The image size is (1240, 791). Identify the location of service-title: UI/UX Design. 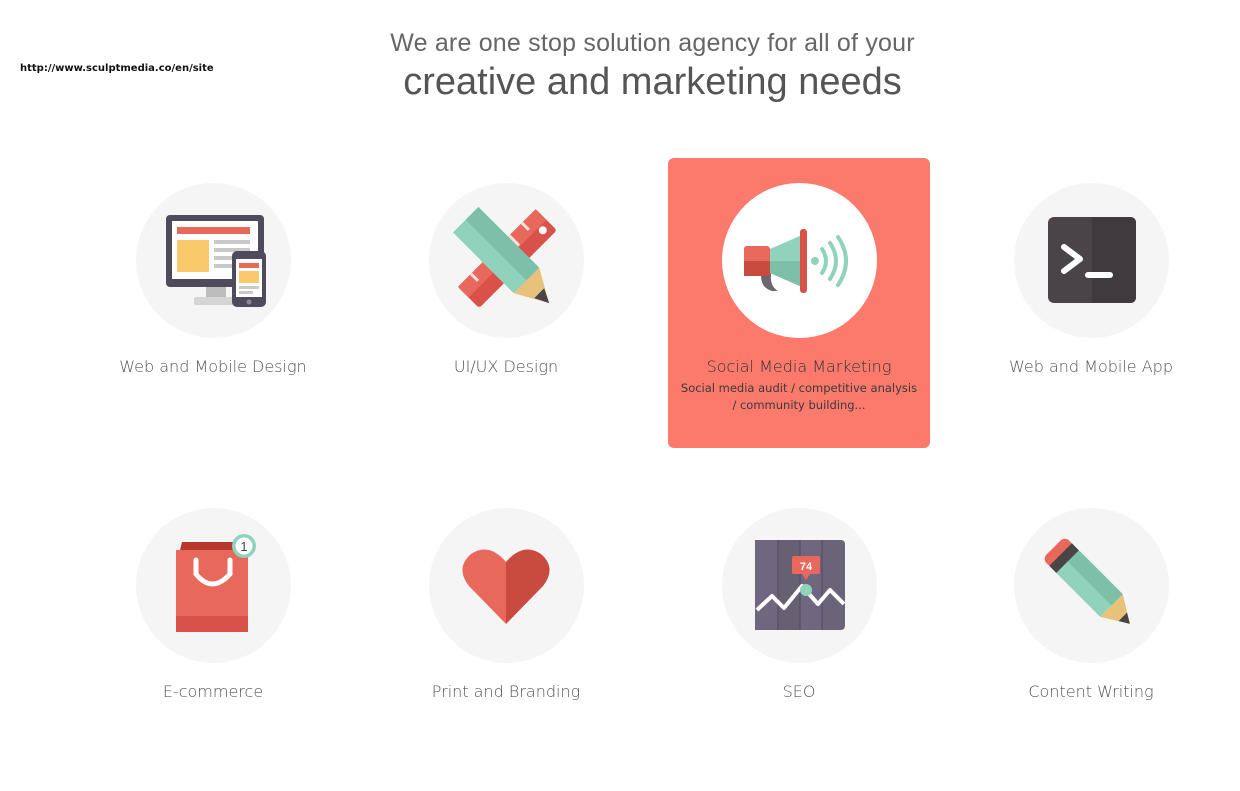
(506, 366).